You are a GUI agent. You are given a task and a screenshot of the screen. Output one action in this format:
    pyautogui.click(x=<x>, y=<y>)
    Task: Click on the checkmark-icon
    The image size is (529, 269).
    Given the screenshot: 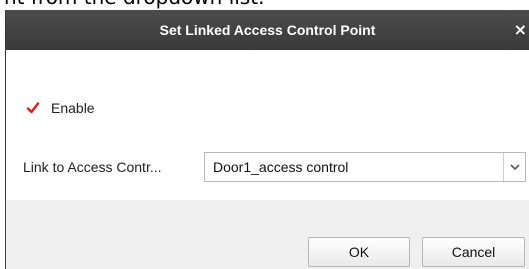 What is the action you would take?
    pyautogui.click(x=33, y=108)
    